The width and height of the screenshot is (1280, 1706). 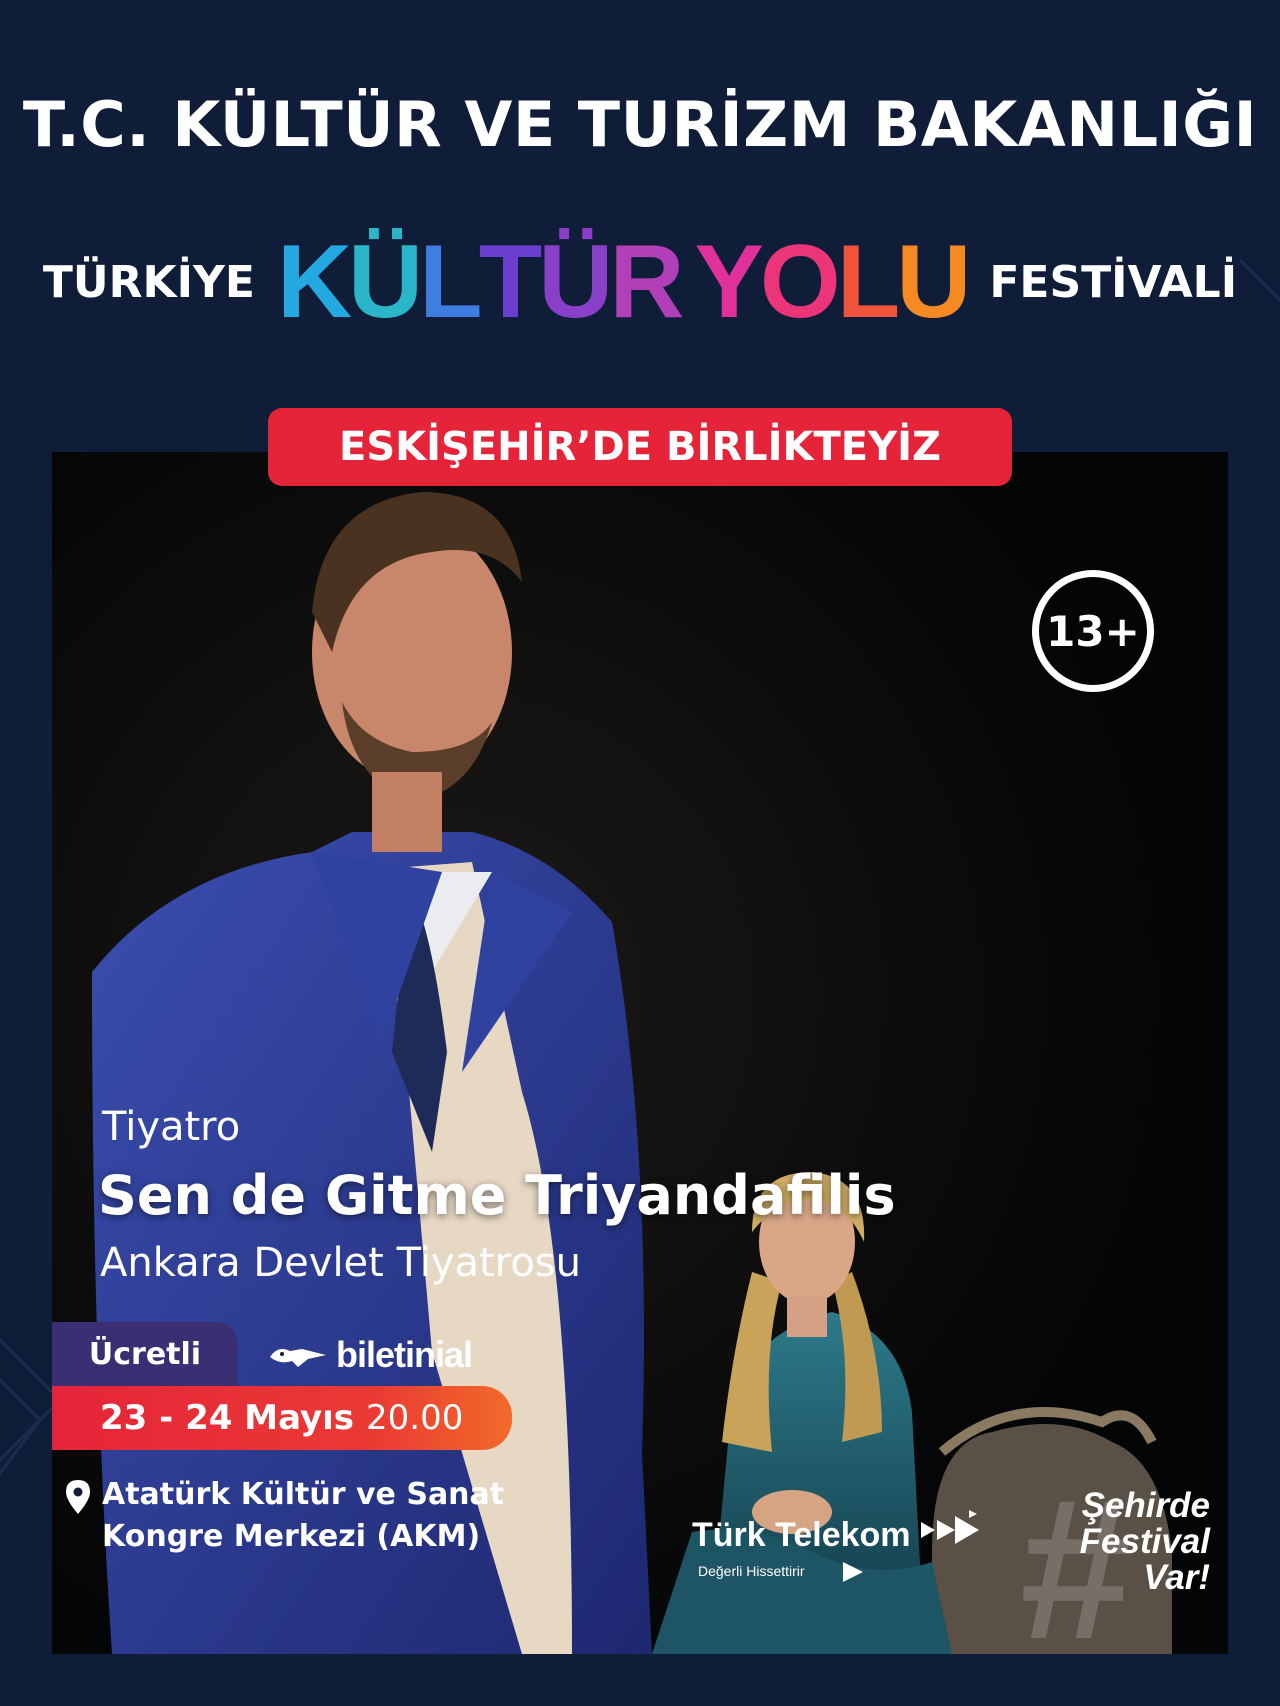 What do you see at coordinates (510, 282) in the screenshot?
I see `logo-letter: T` at bounding box center [510, 282].